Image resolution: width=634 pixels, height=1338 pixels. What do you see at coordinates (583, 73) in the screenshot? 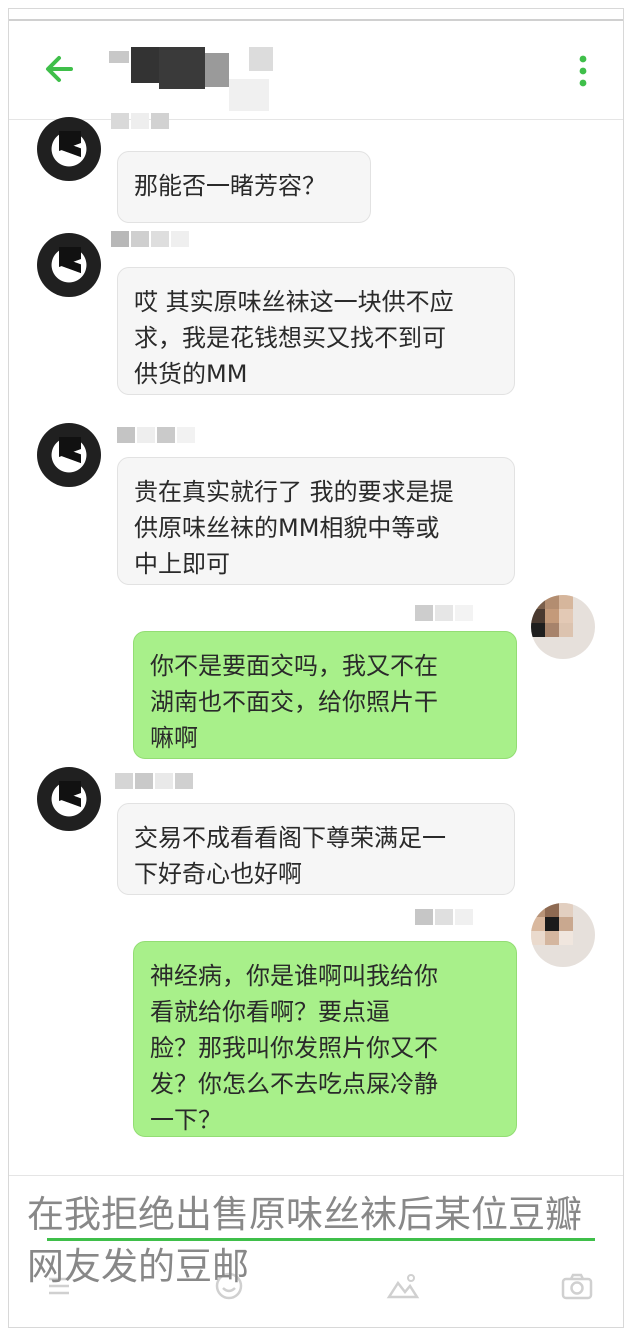
I see `more-vertical-icon` at bounding box center [583, 73].